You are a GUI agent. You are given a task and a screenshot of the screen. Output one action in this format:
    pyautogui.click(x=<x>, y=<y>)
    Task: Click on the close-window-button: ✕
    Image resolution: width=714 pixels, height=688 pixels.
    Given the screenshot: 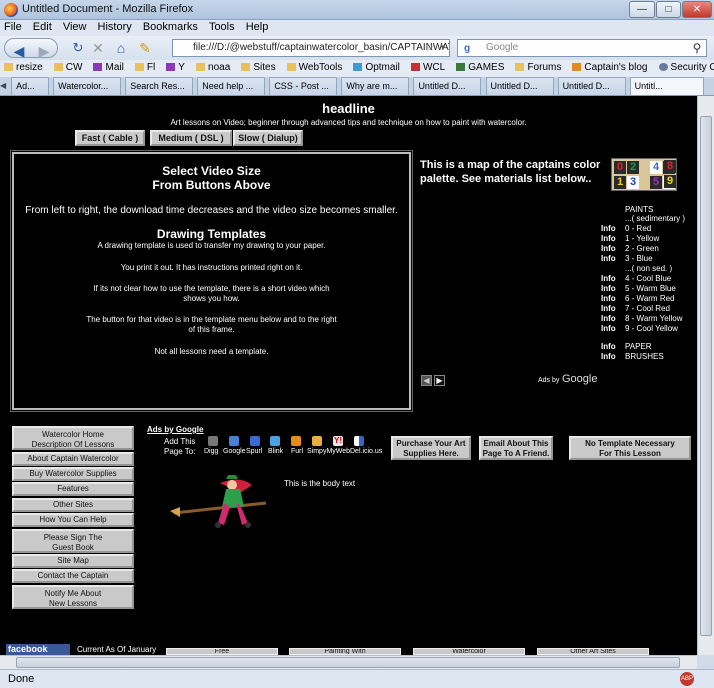 What is the action you would take?
    pyautogui.click(x=697, y=9)
    